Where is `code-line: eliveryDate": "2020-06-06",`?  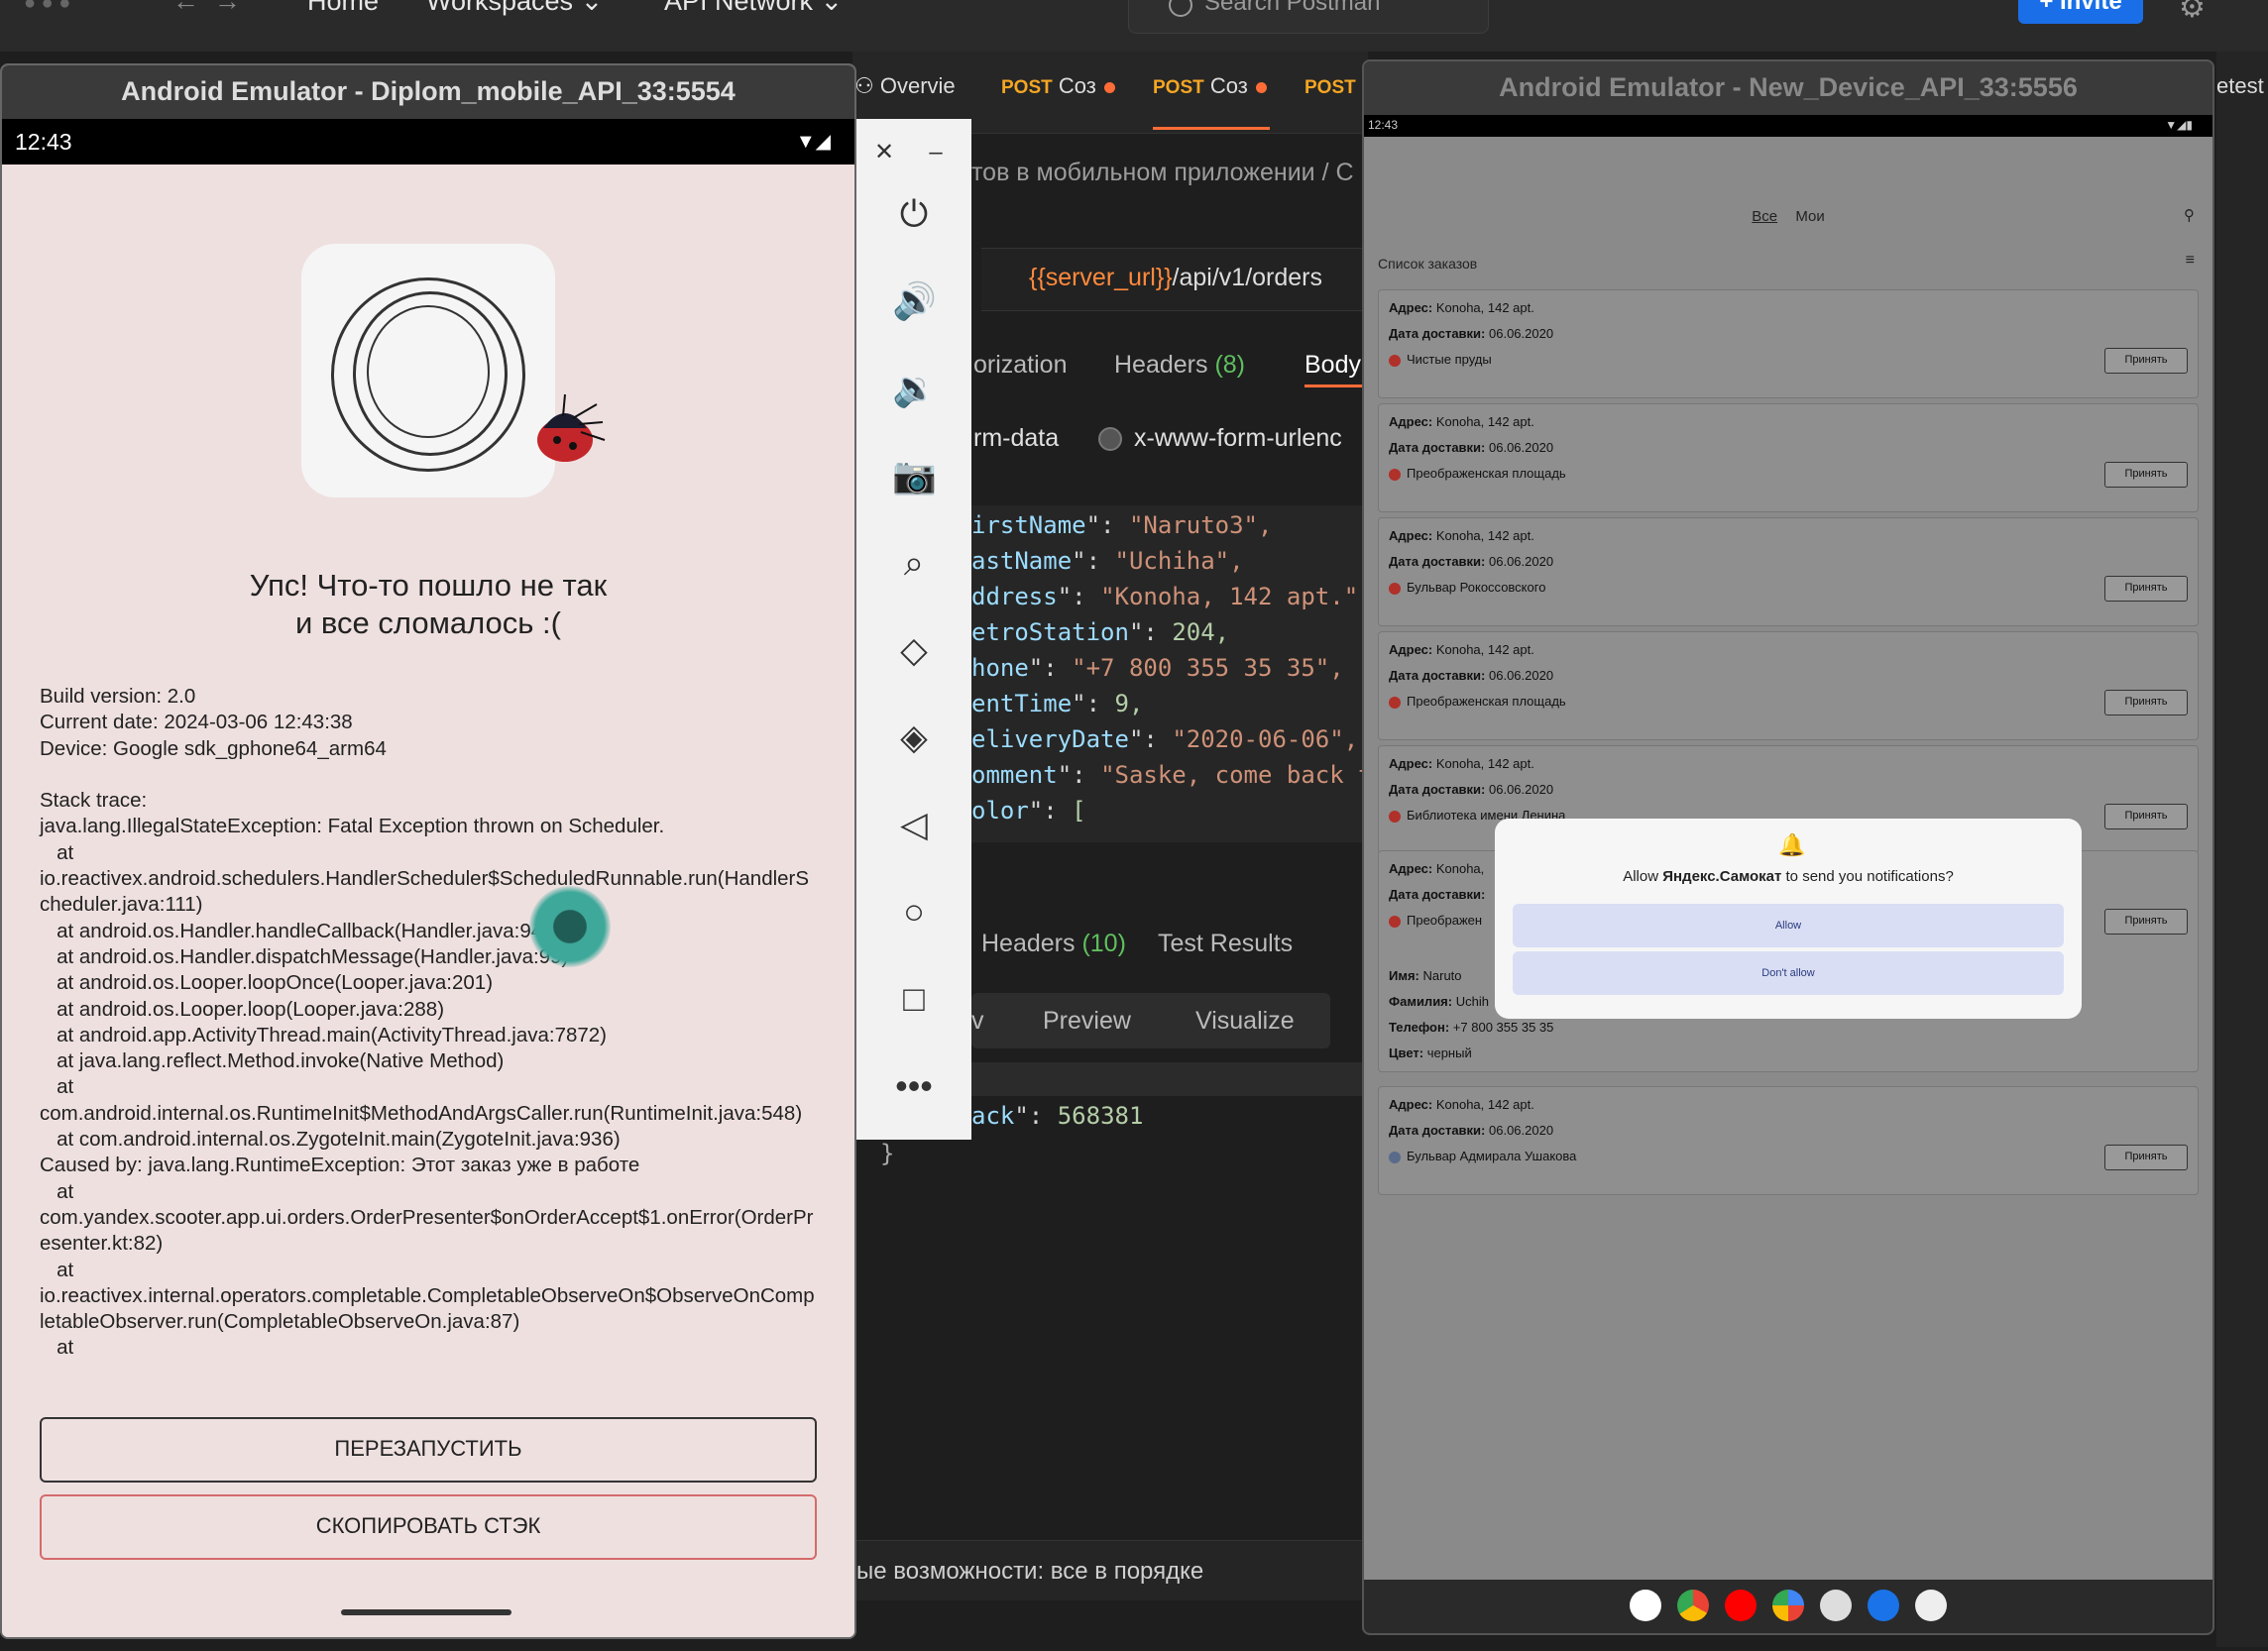
code-line: eliveryDate": "2020-06-06", is located at coordinates (1165, 739).